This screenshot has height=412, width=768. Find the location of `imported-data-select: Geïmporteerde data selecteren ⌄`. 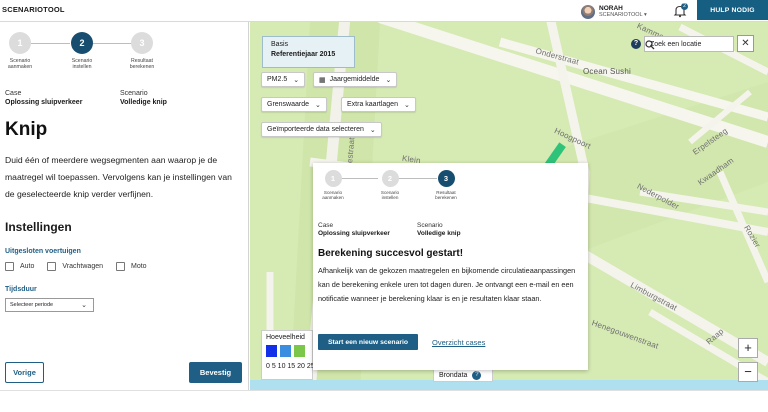

imported-data-select: Geïmporteerde data selecteren ⌄ is located at coordinates (321, 129).